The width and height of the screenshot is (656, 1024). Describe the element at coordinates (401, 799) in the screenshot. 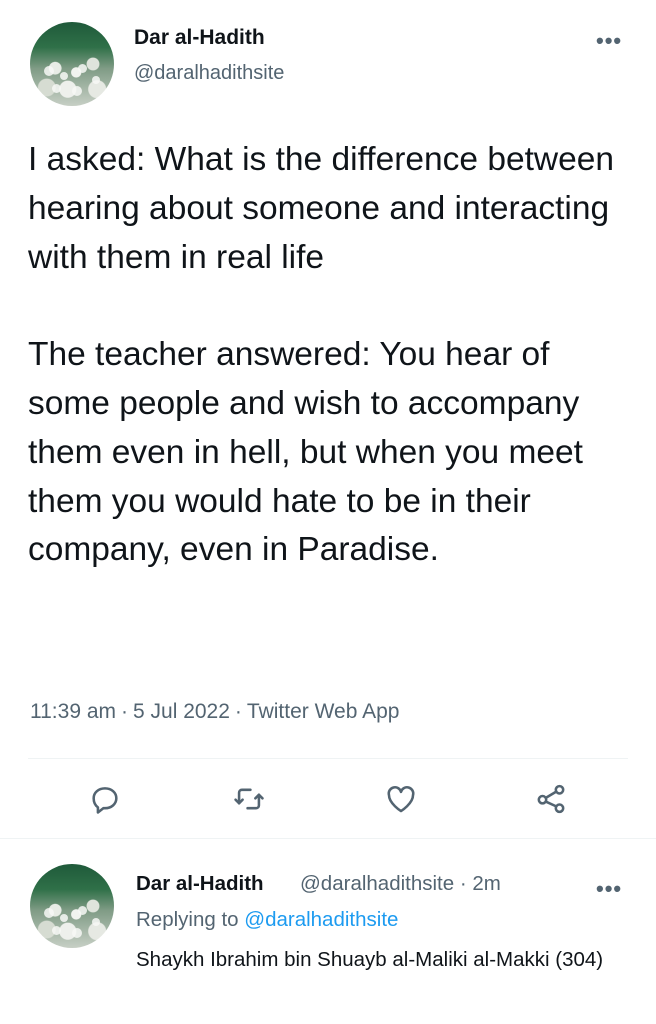

I see `like-icon` at that location.